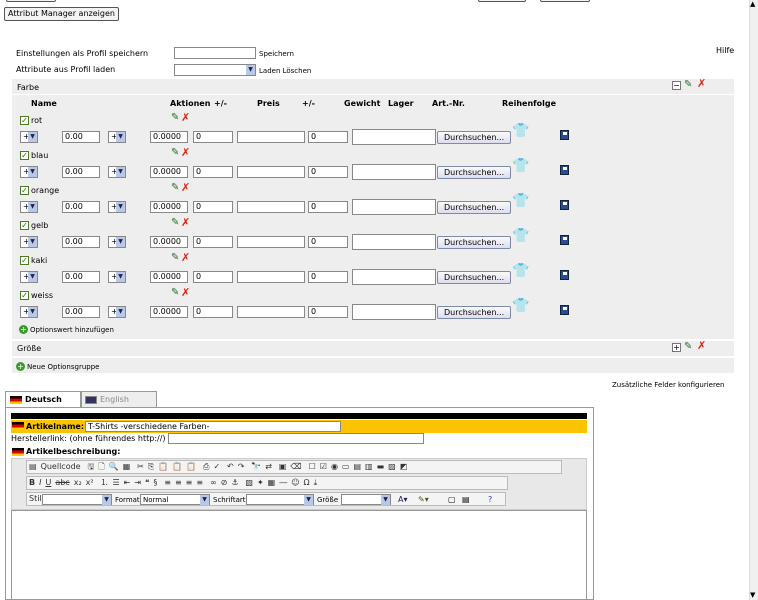  Describe the element at coordinates (268, 467) in the screenshot. I see `replace-icon: ⇄` at that location.